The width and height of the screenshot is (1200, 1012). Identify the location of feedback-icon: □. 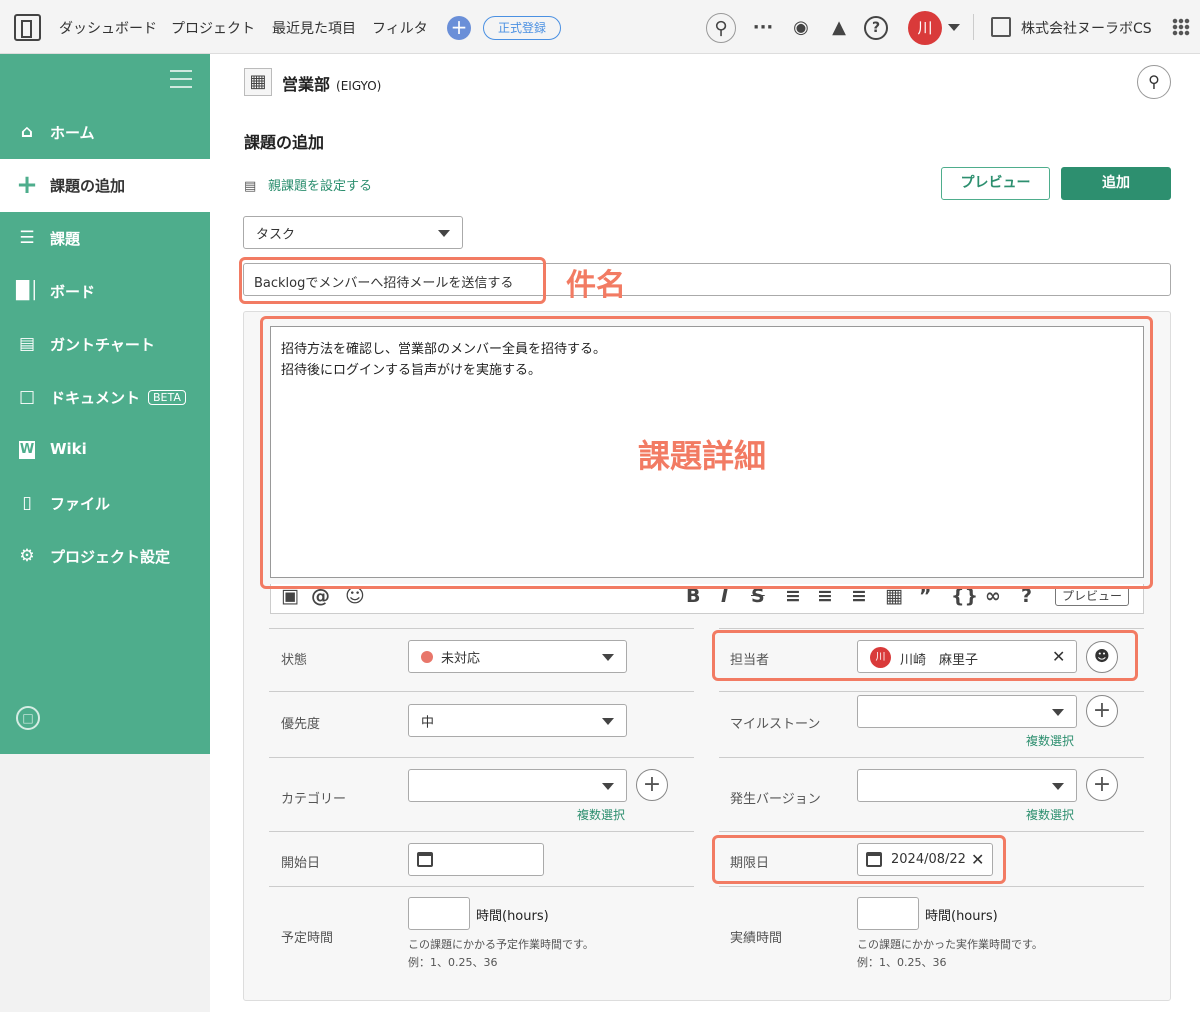
(28, 718).